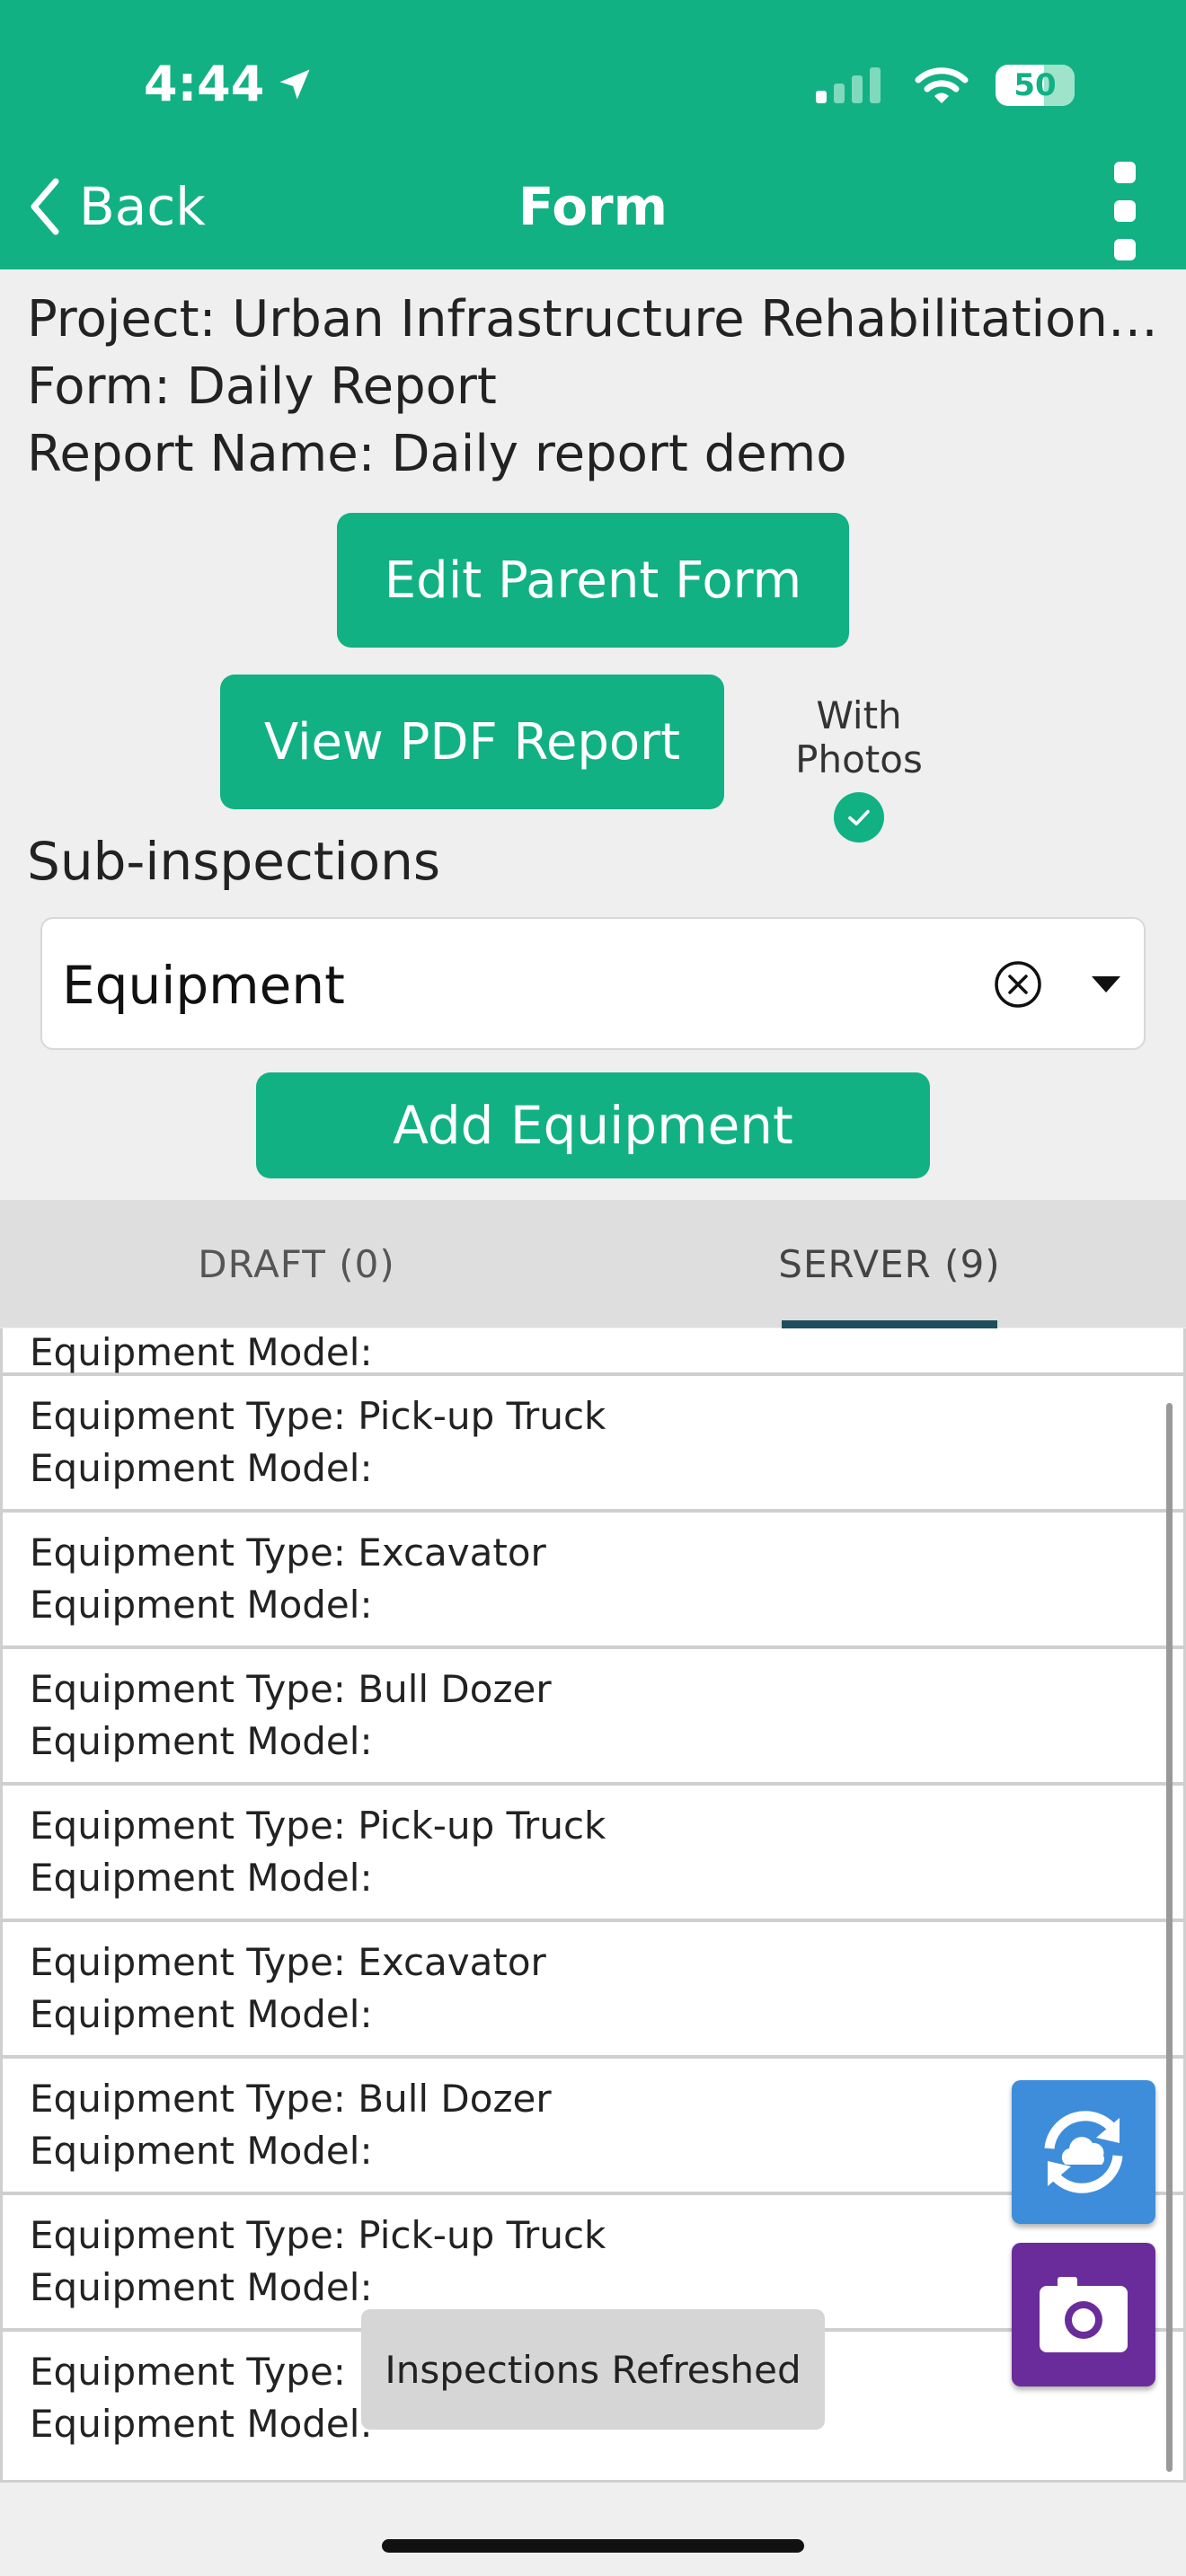 This screenshot has height=2576, width=1186. Describe the element at coordinates (142, 206) in the screenshot. I see `back-label: Back` at that location.